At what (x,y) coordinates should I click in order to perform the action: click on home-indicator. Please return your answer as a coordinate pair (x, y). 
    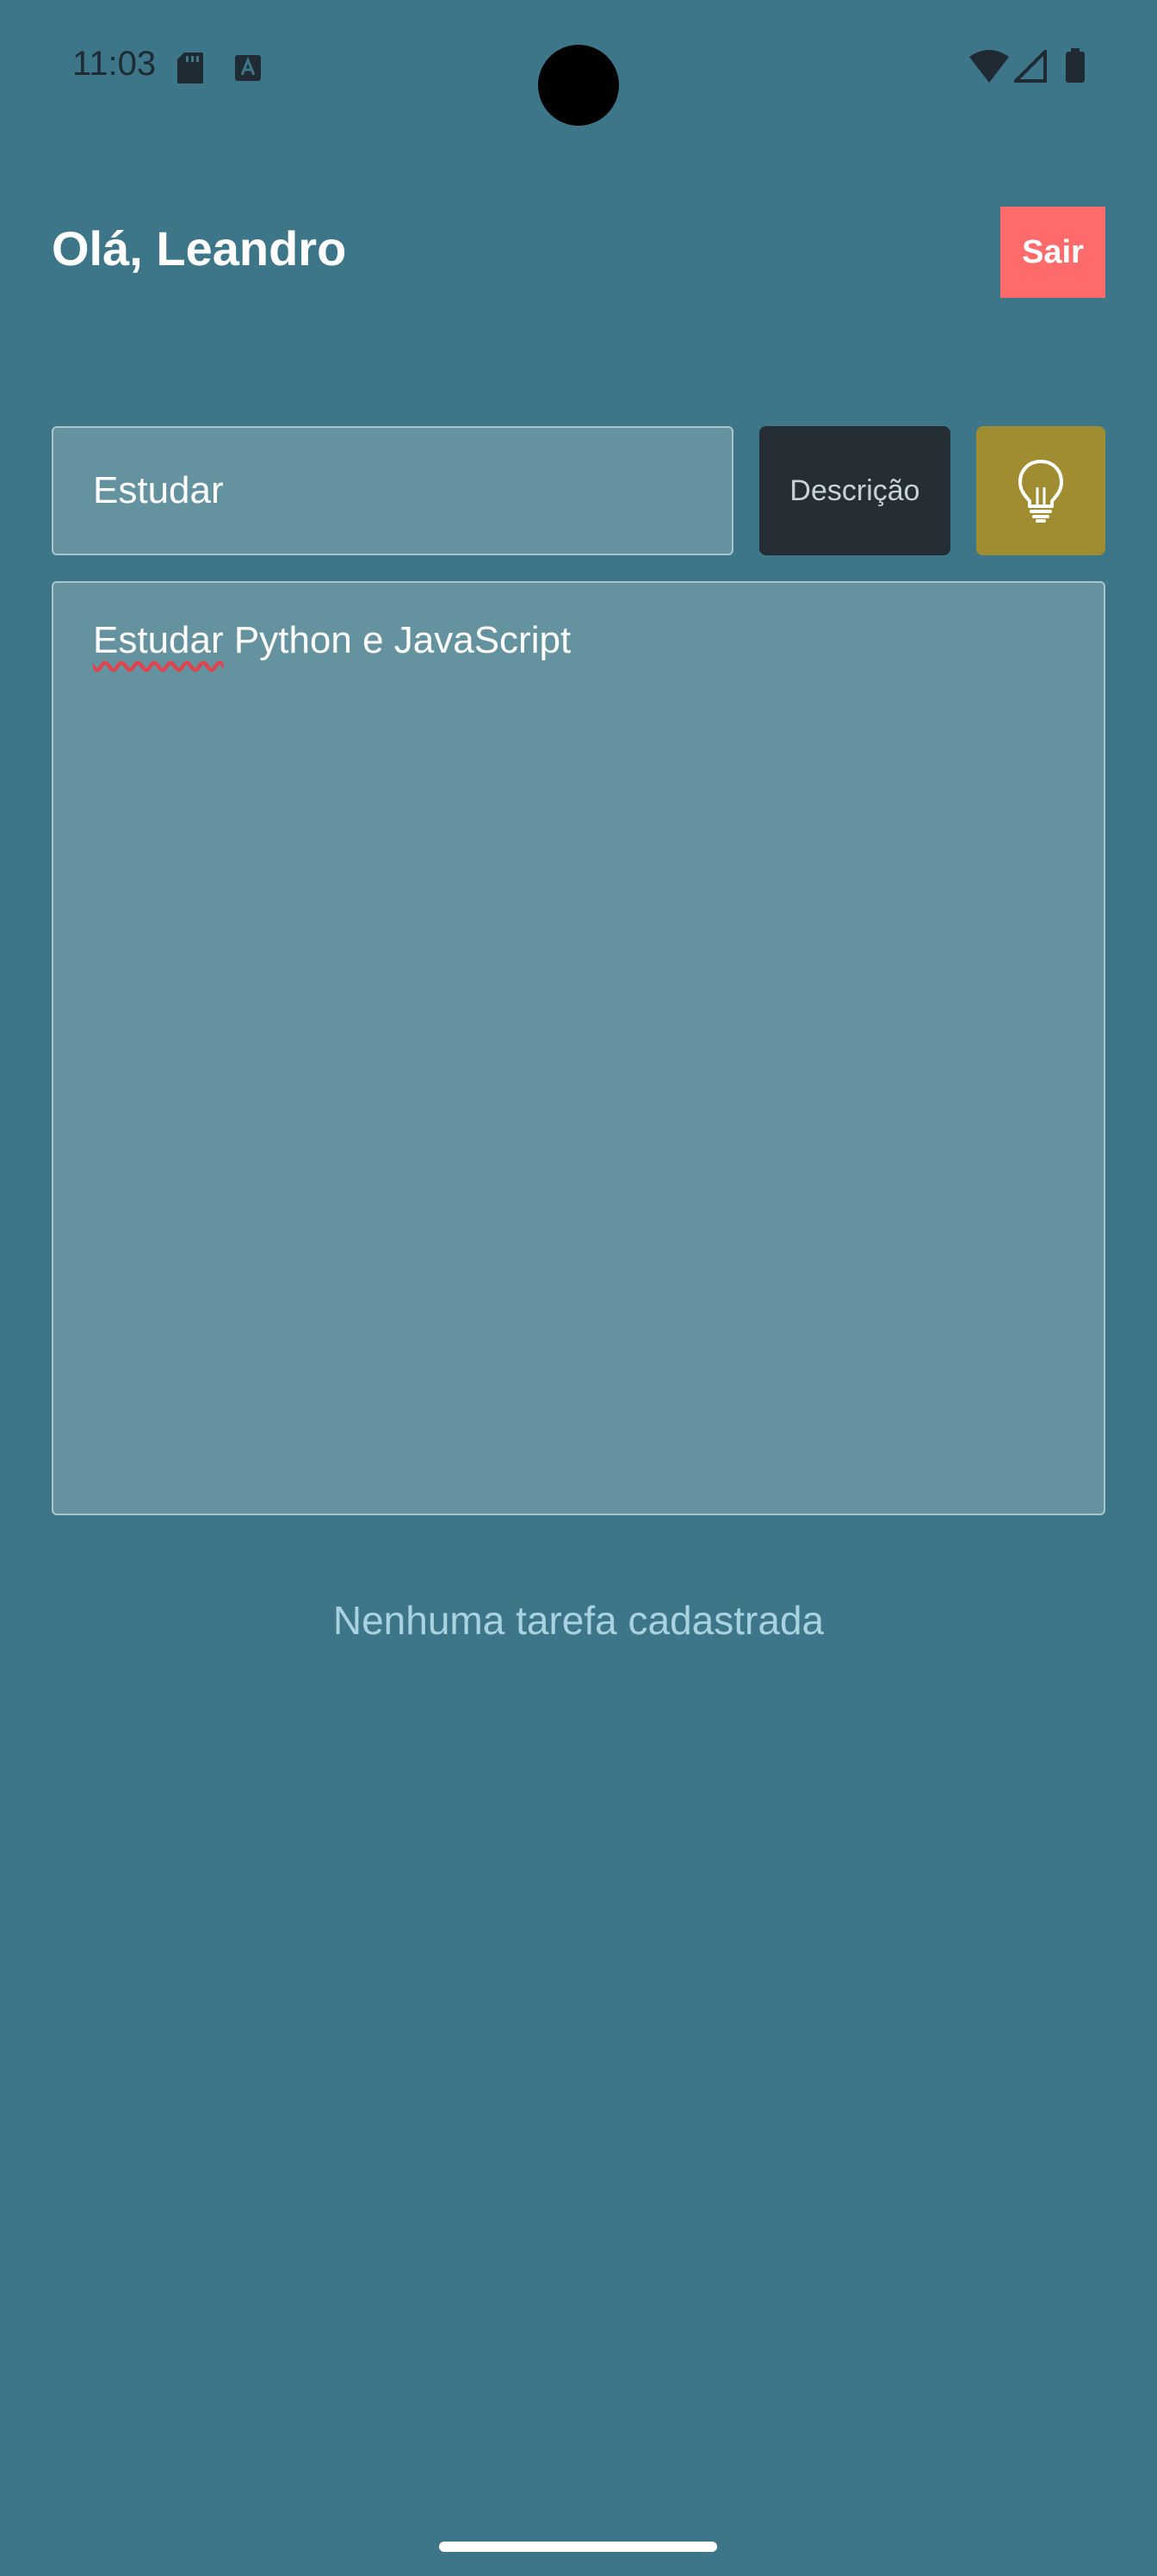
    Looking at the image, I should click on (578, 2547).